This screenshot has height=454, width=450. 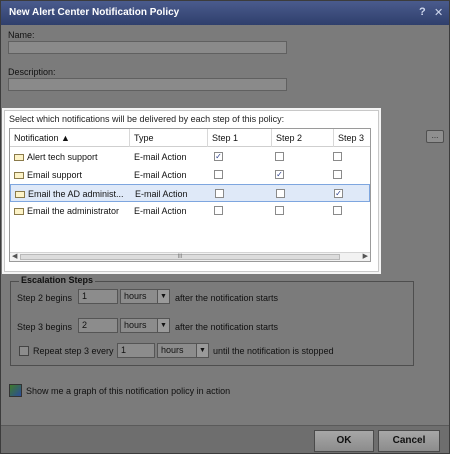 I want to click on step2-suffix: after the notification starts, so click(x=227, y=298).